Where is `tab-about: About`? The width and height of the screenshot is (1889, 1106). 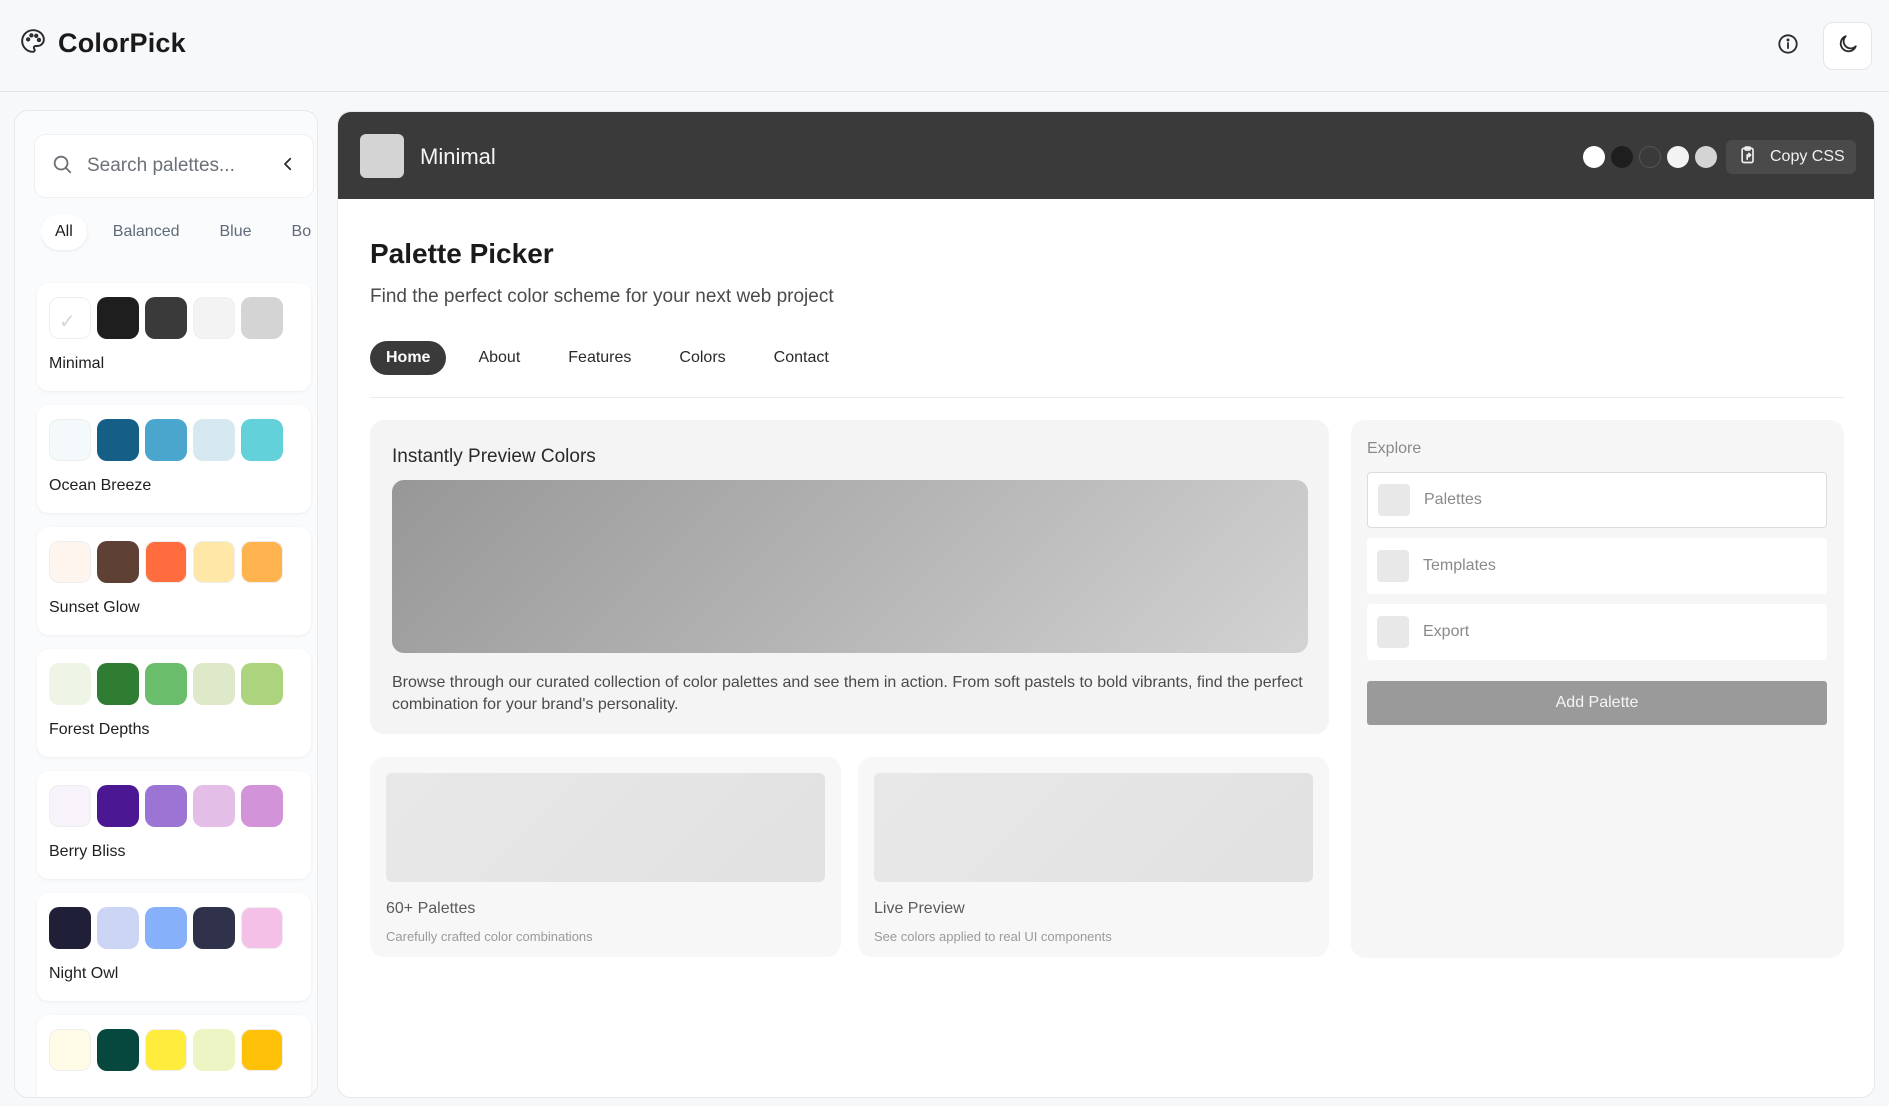
tab-about: About is located at coordinates (499, 358).